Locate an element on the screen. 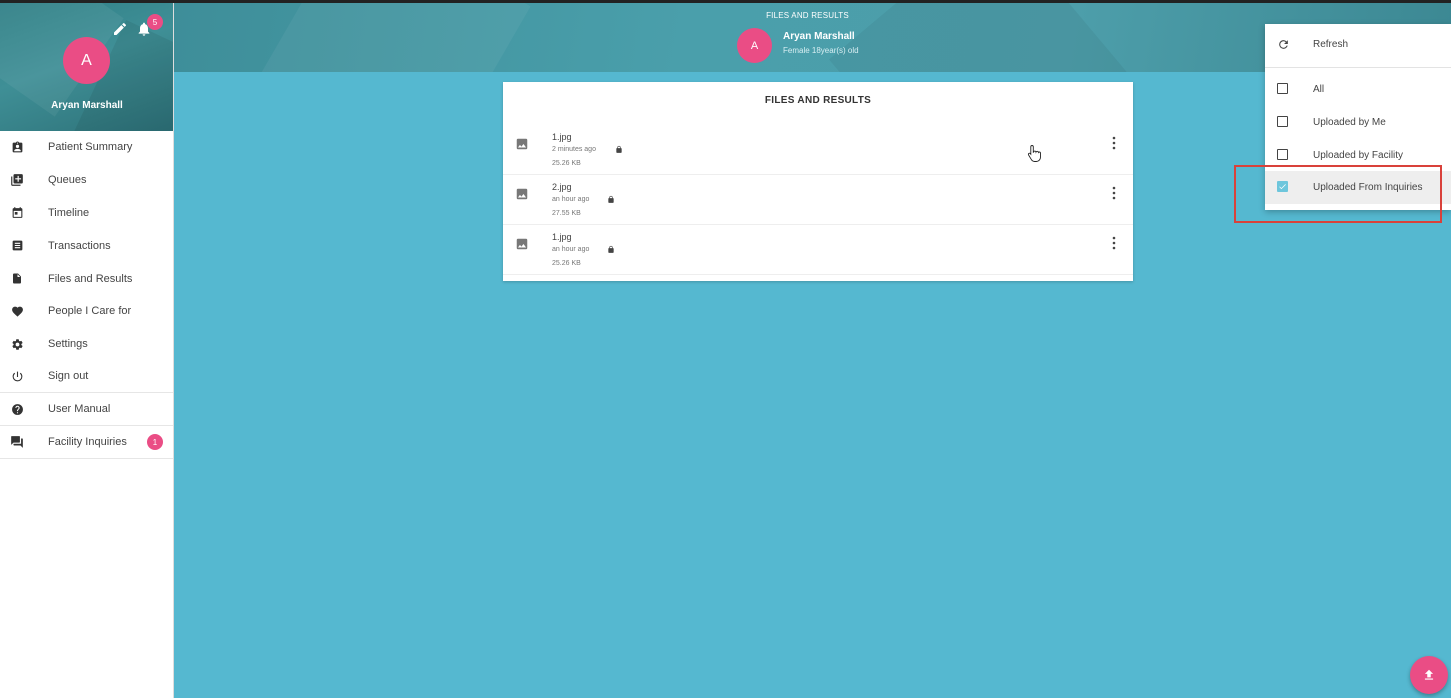  hand-cursor-icon is located at coordinates (1034, 153).